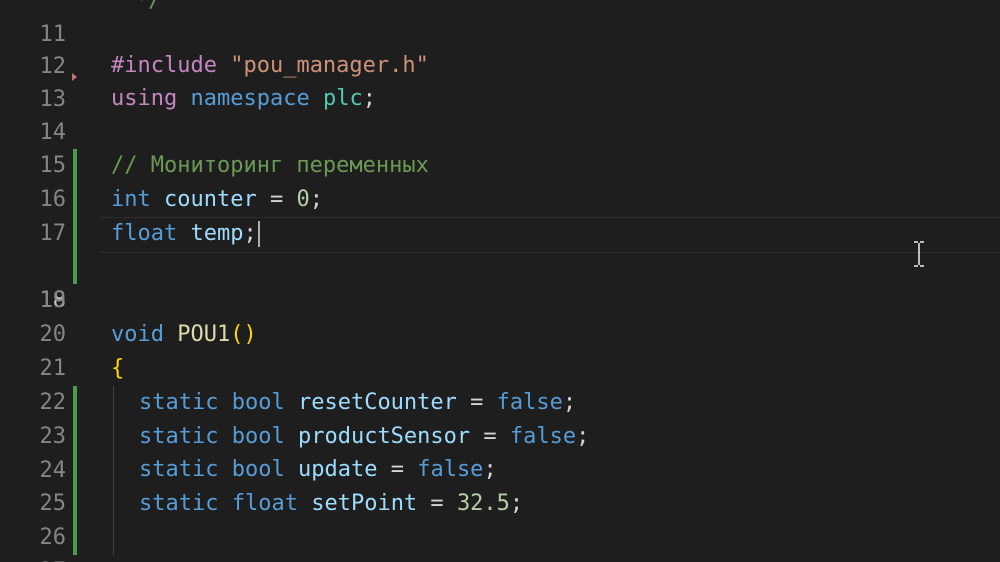  Describe the element at coordinates (500, 417) in the screenshot. I see `code-line: 23 static bool resetCounter = false;` at that location.